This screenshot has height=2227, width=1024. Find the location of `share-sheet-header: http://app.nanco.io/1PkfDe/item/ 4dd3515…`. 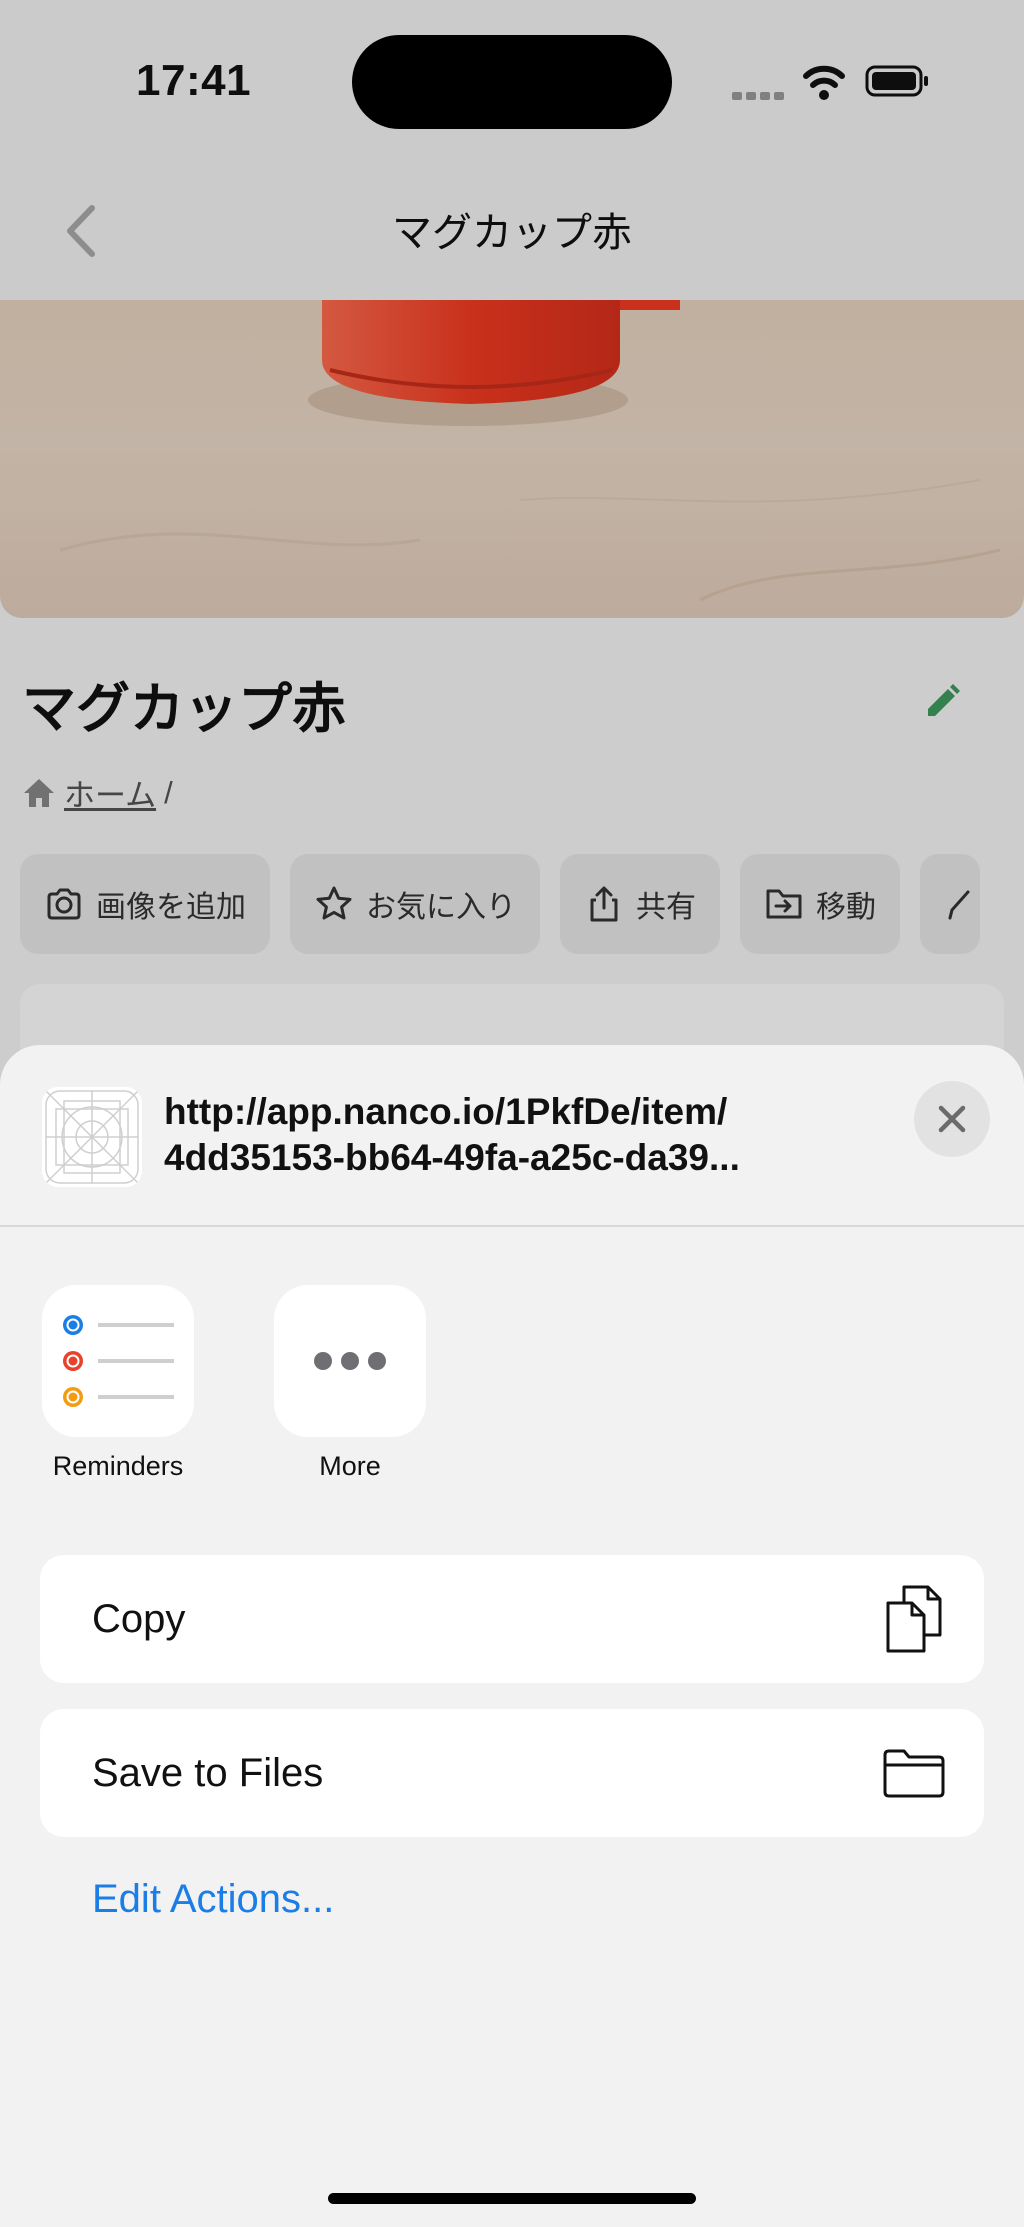

share-sheet-header: http://app.nanco.io/1PkfDe/item/ 4dd3515… is located at coordinates (512, 1136).